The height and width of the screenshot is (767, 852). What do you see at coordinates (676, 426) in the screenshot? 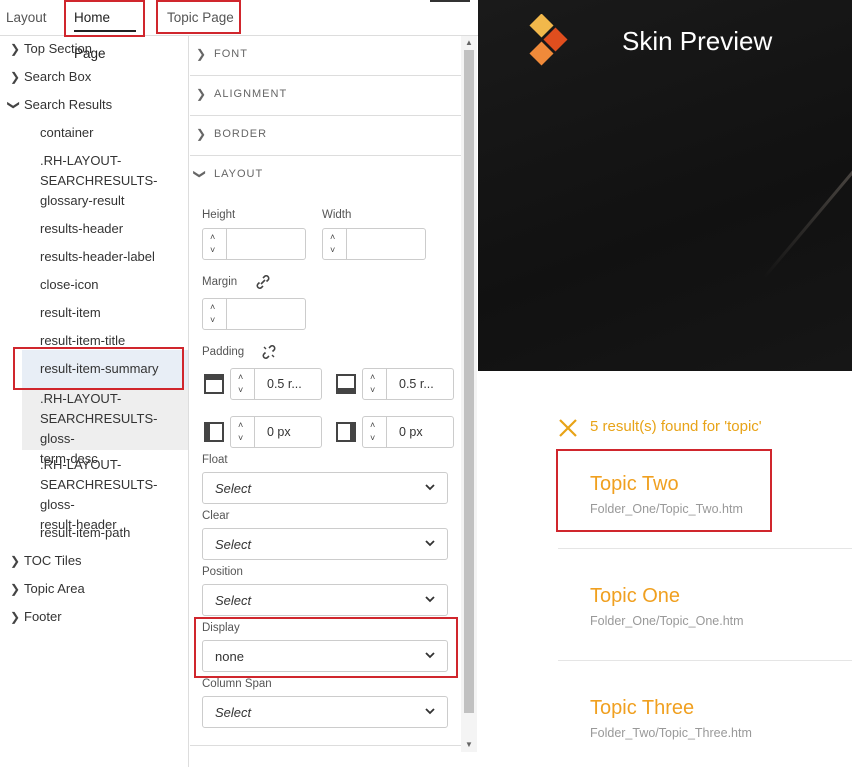
I see `results-header-label: 5 result(s) found for 'topic'` at bounding box center [676, 426].